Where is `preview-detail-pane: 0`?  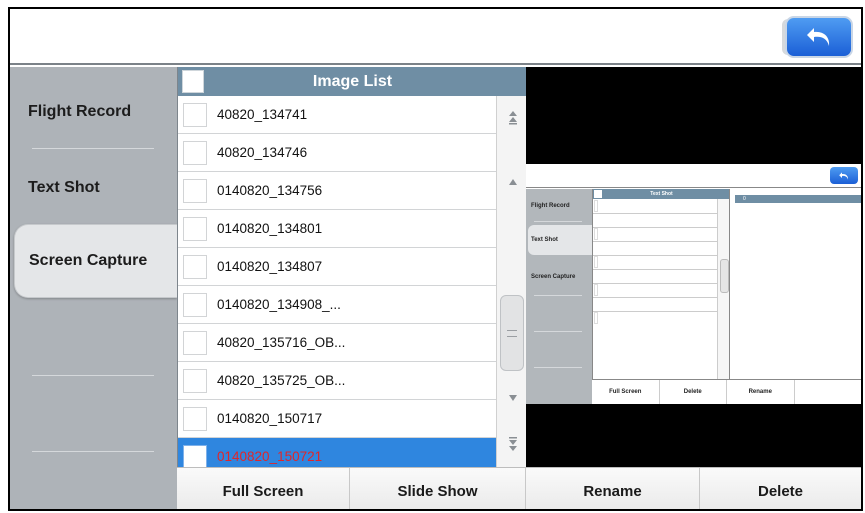
preview-detail-pane: 0 is located at coordinates (795, 284).